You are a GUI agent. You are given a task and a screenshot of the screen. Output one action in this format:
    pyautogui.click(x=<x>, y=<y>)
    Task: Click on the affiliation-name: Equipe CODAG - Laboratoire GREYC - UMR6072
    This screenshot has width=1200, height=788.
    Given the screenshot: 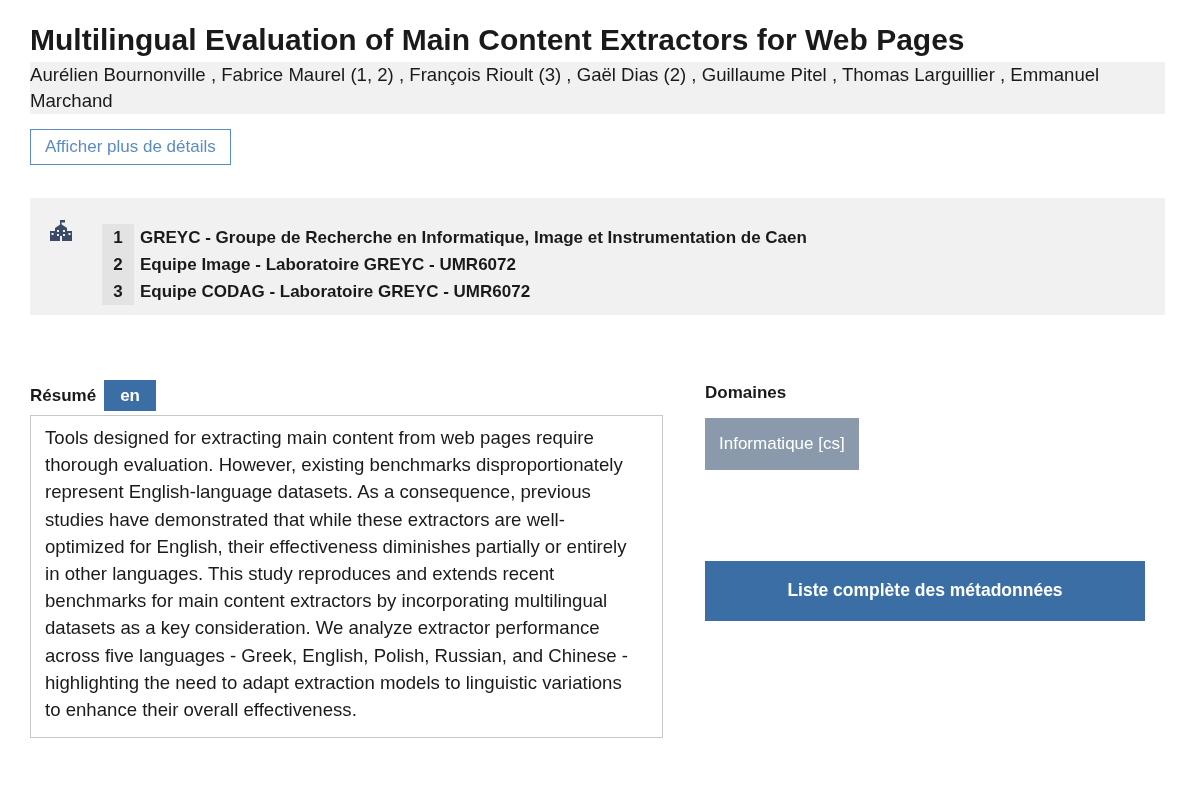 What is the action you would take?
    pyautogui.click(x=335, y=291)
    